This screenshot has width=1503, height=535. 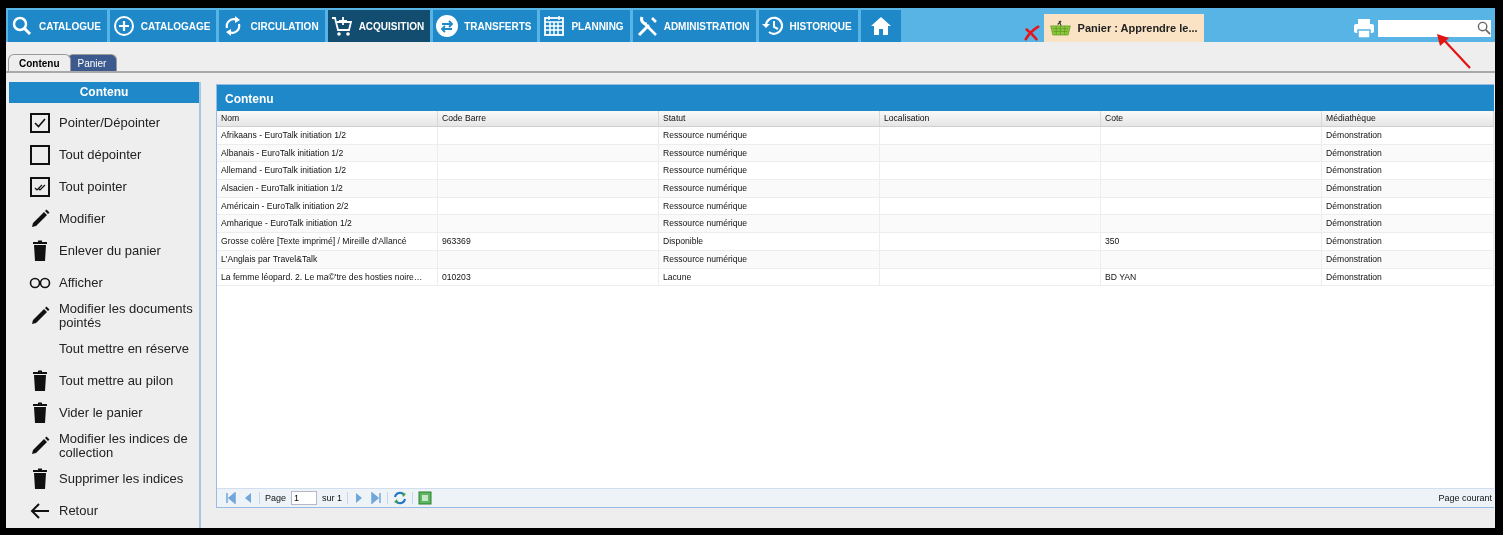 I want to click on cart-icon, so click(x=341, y=26).